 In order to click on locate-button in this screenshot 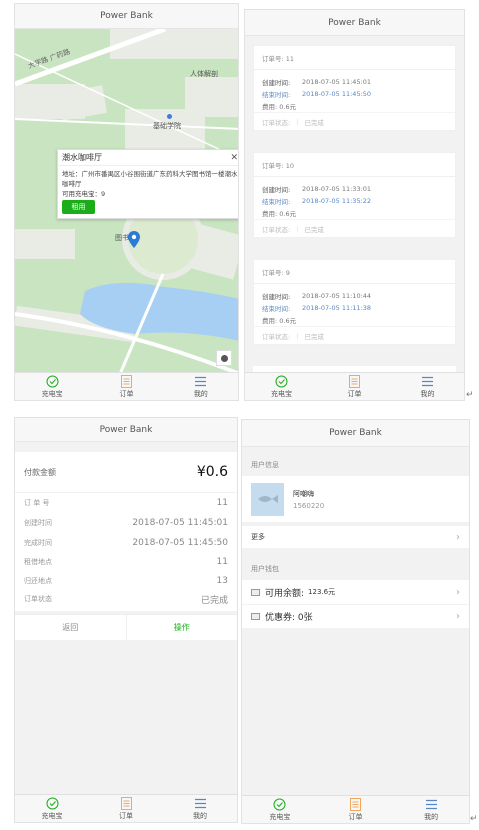, I will do `click(224, 358)`.